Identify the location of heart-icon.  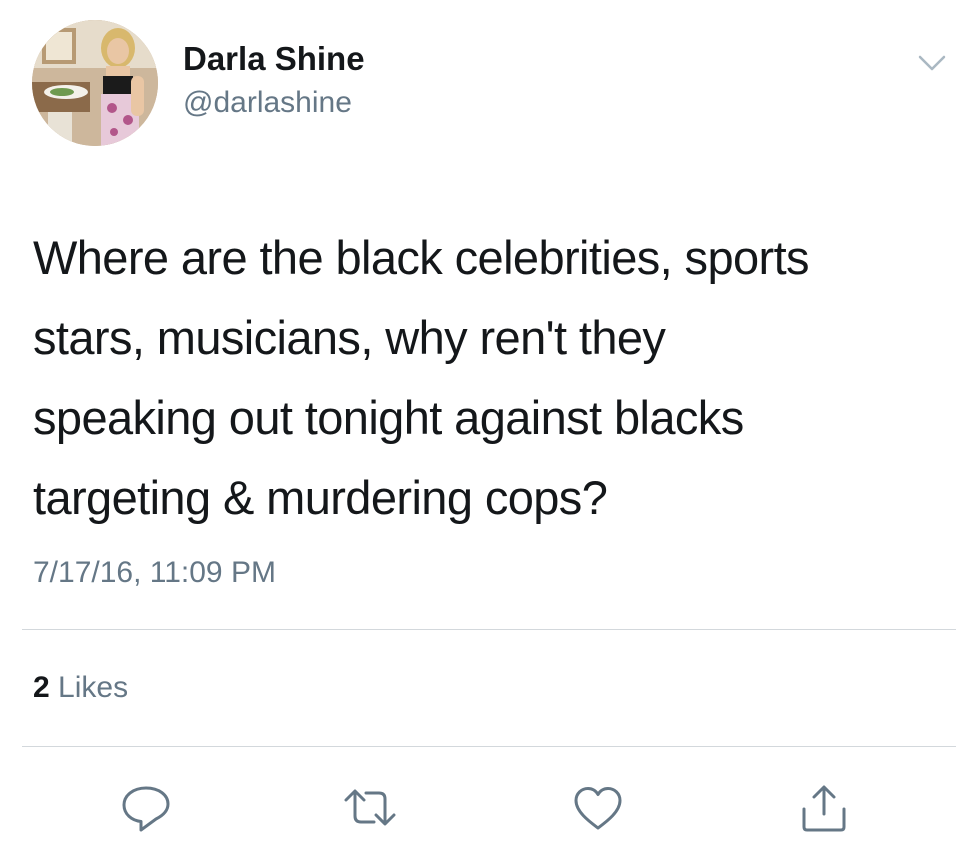
(598, 808).